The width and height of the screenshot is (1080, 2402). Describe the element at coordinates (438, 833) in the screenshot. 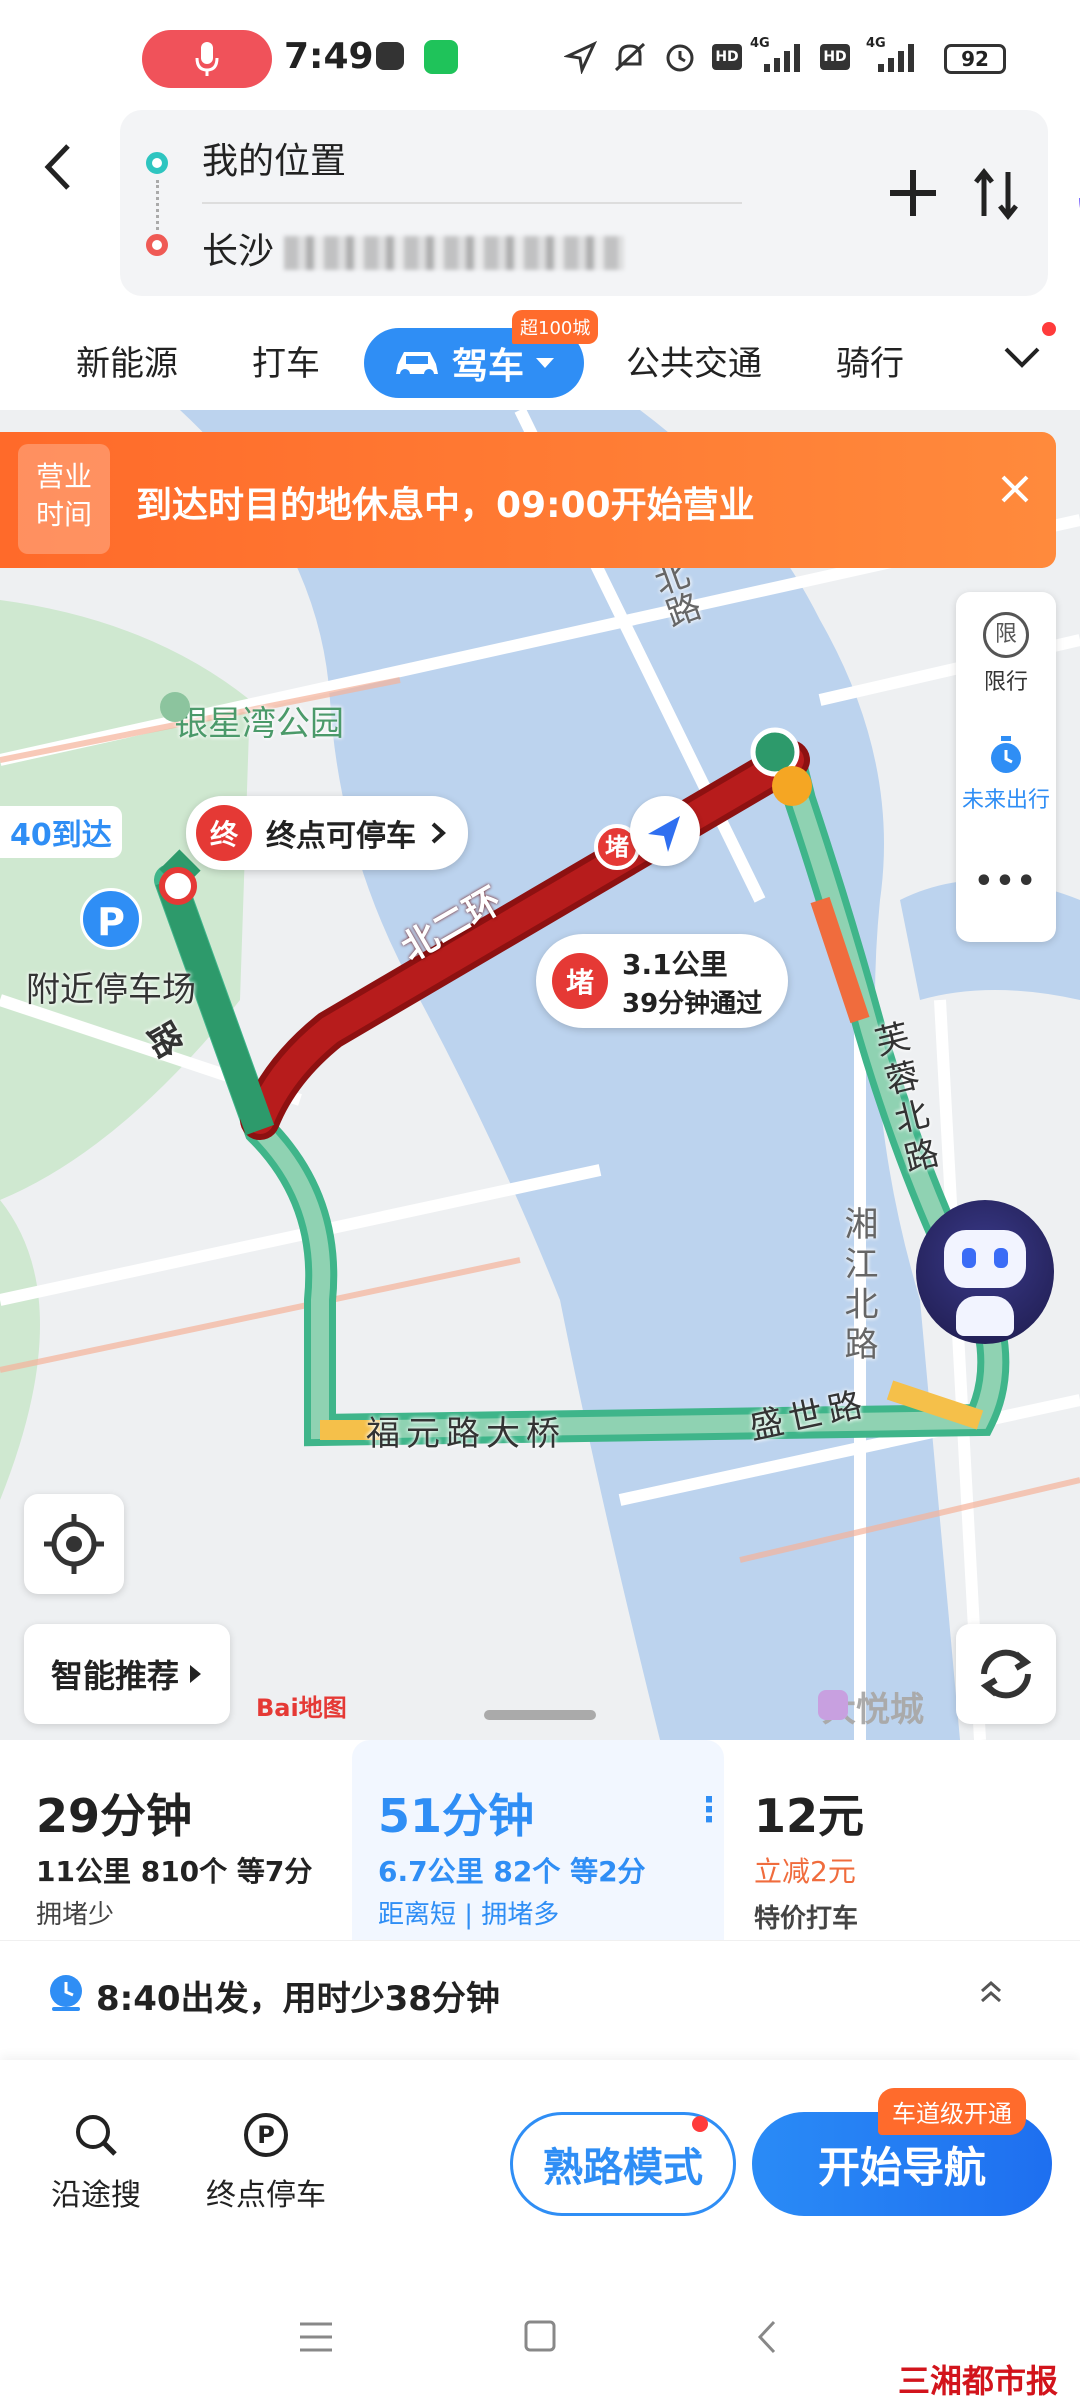

I see `chevron-right-icon` at that location.